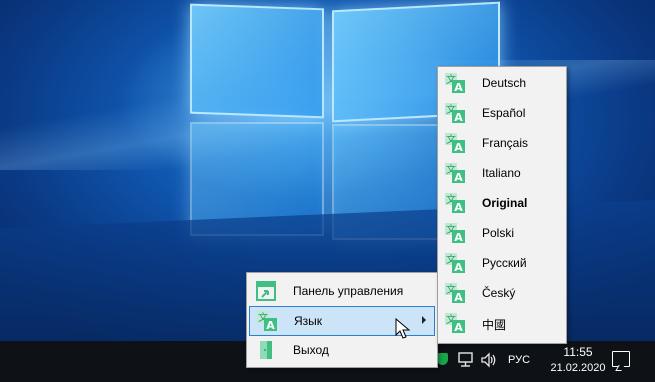 The height and width of the screenshot is (382, 655). What do you see at coordinates (578, 352) in the screenshot?
I see `clock-time: 11:55` at bounding box center [578, 352].